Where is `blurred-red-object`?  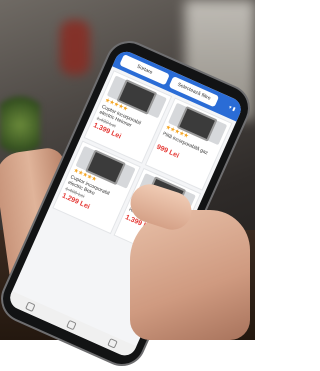 blurred-red-object is located at coordinates (75, 47).